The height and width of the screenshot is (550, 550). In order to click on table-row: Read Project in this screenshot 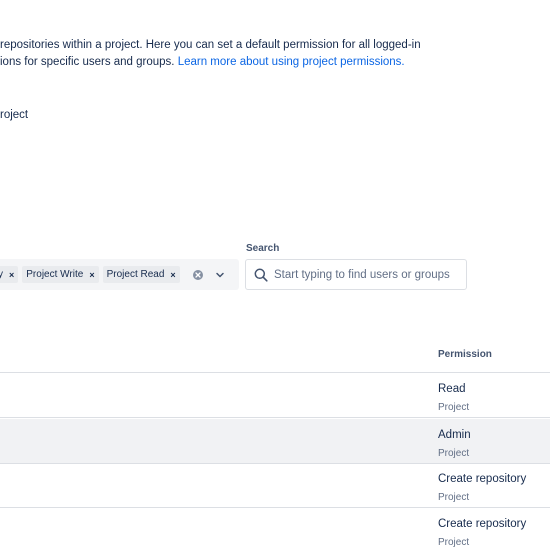, I will do `click(275, 395)`.